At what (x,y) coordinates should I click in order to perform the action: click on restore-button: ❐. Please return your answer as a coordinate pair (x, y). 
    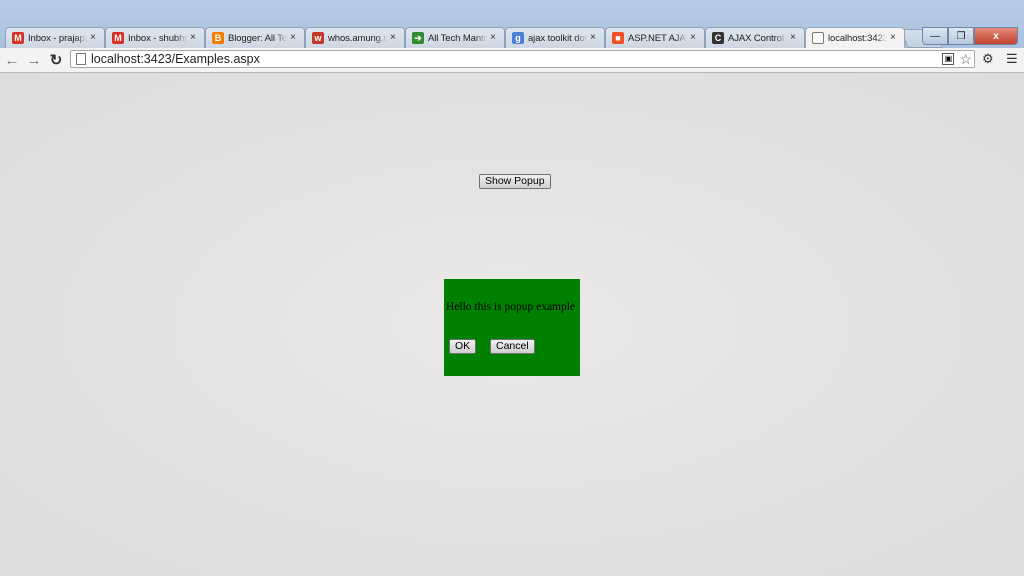
    Looking at the image, I should click on (961, 36).